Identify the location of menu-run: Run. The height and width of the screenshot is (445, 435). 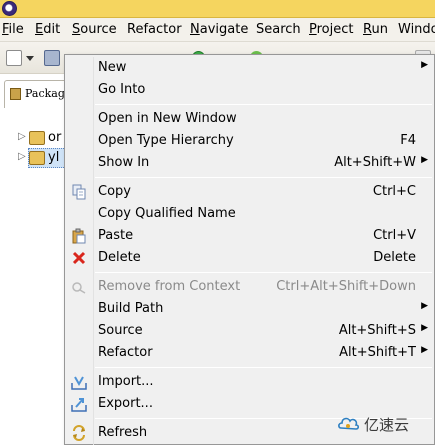
(375, 30).